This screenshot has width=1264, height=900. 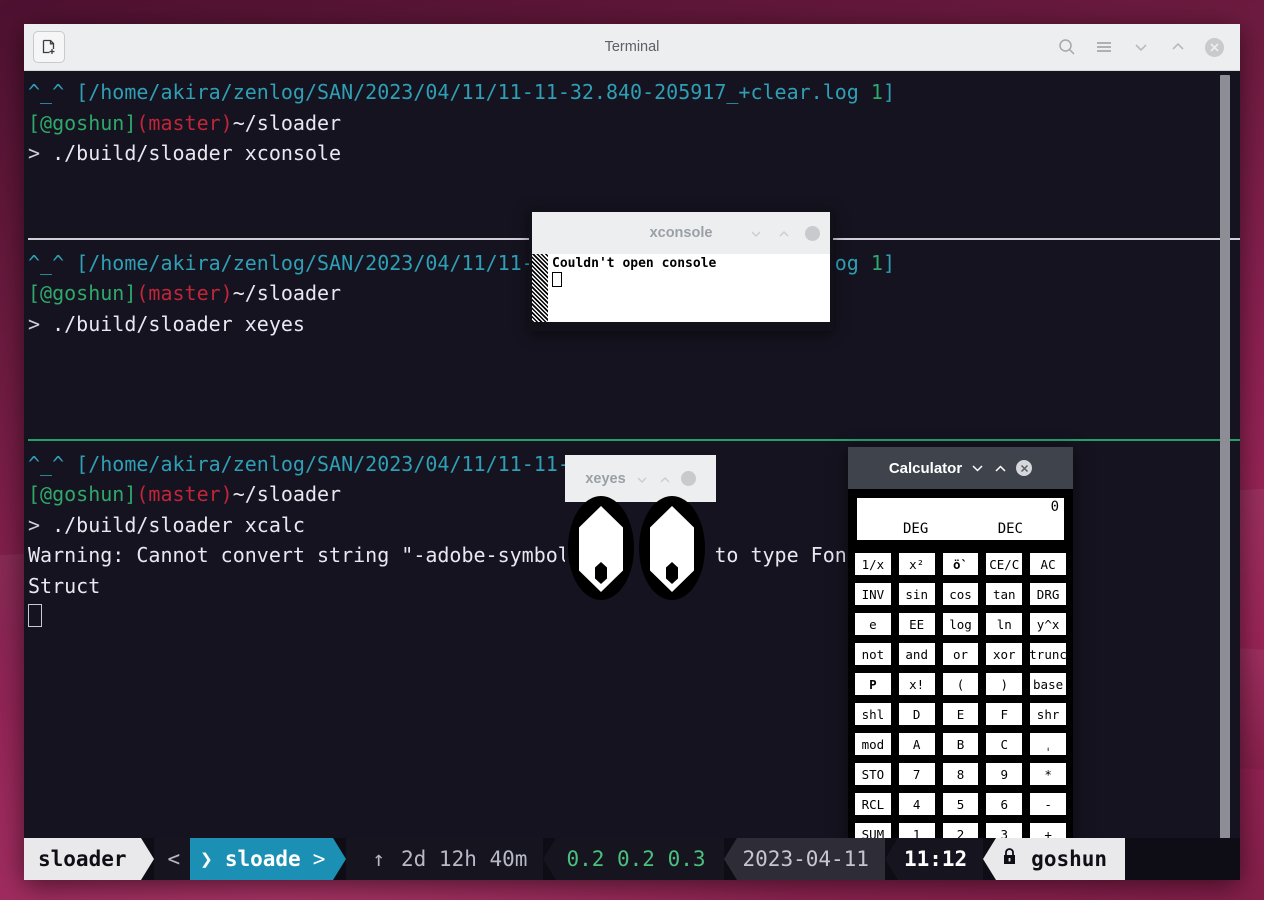 I want to click on calc-key-x: x², so click(x=916, y=564).